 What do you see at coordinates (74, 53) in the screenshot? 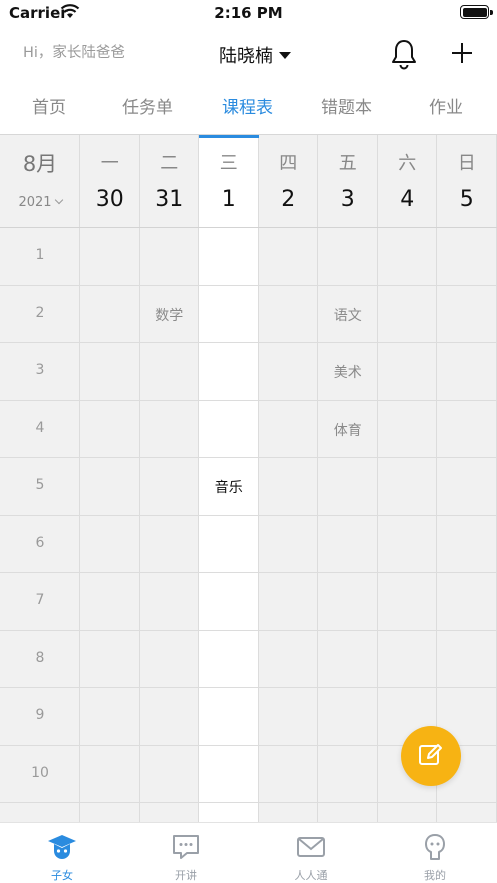
I see `greeting-text: Hi，家长陆爸爸` at bounding box center [74, 53].